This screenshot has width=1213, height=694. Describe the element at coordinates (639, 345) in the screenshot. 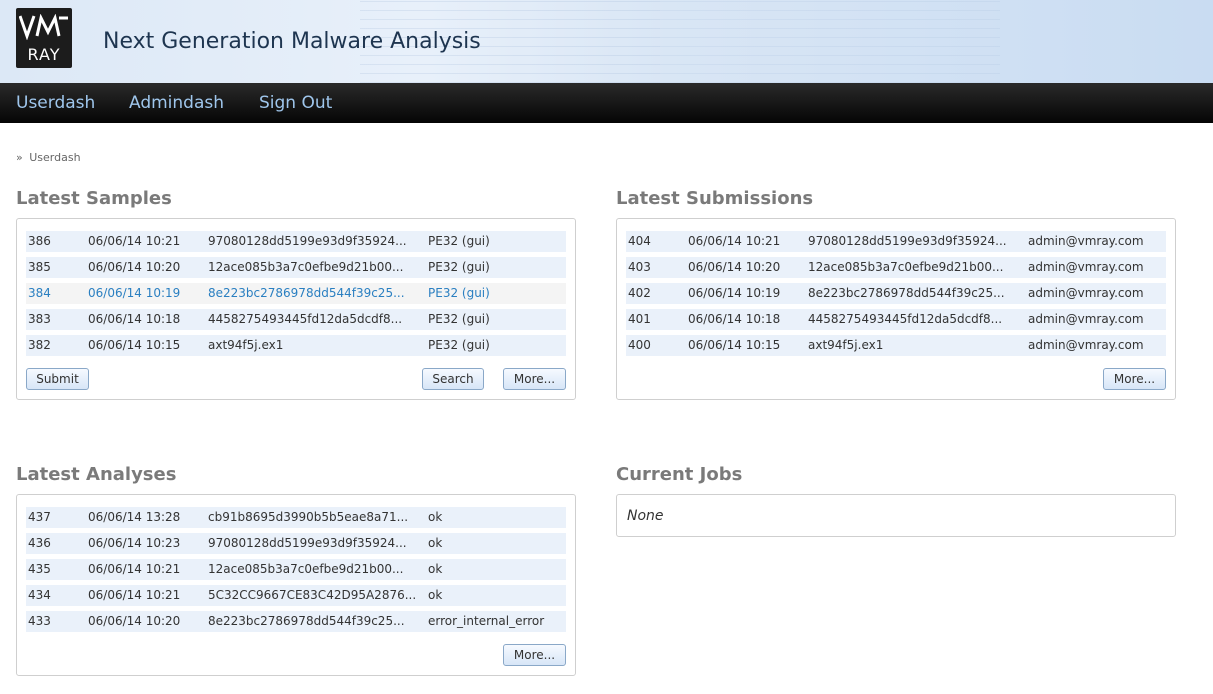

I see `submission-id: 400` at that location.